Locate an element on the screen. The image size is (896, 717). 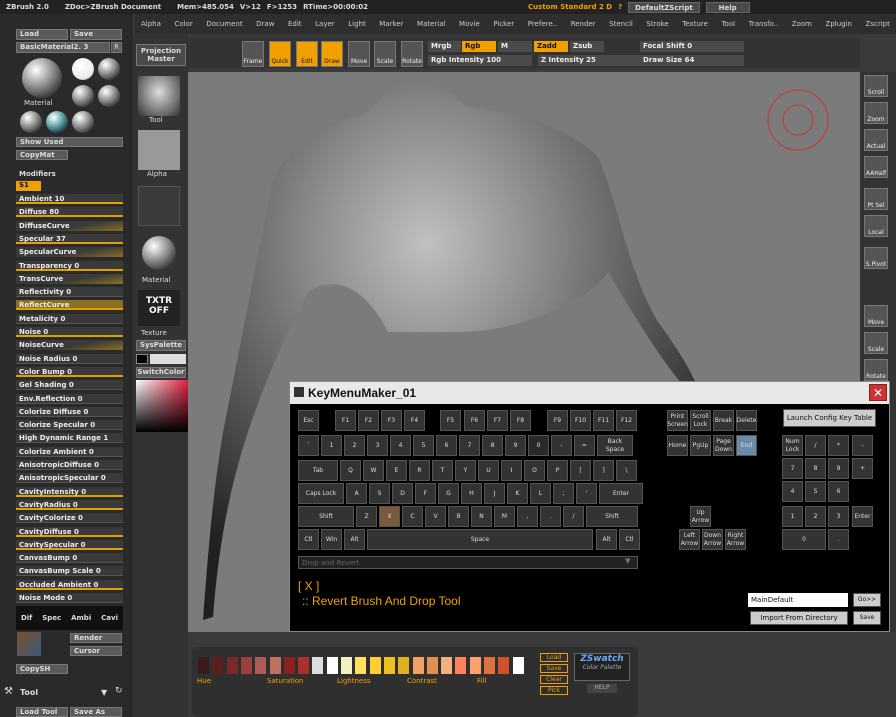
swatch-save-button: Save is located at coordinates (554, 668).